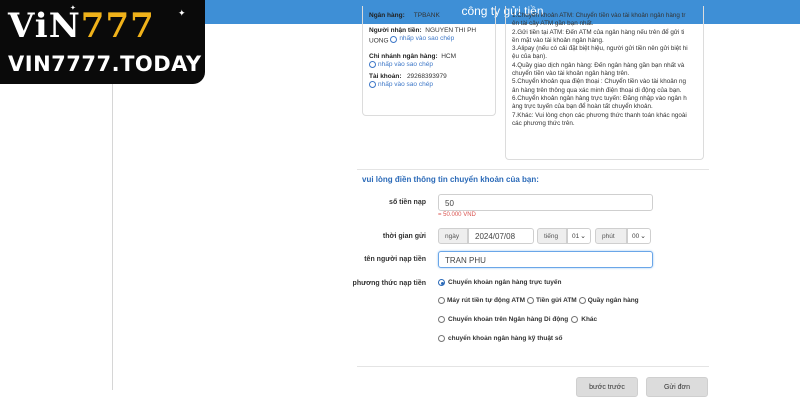 The image size is (800, 400). I want to click on account-row: Tài khoản: 29268393979, so click(408, 76).